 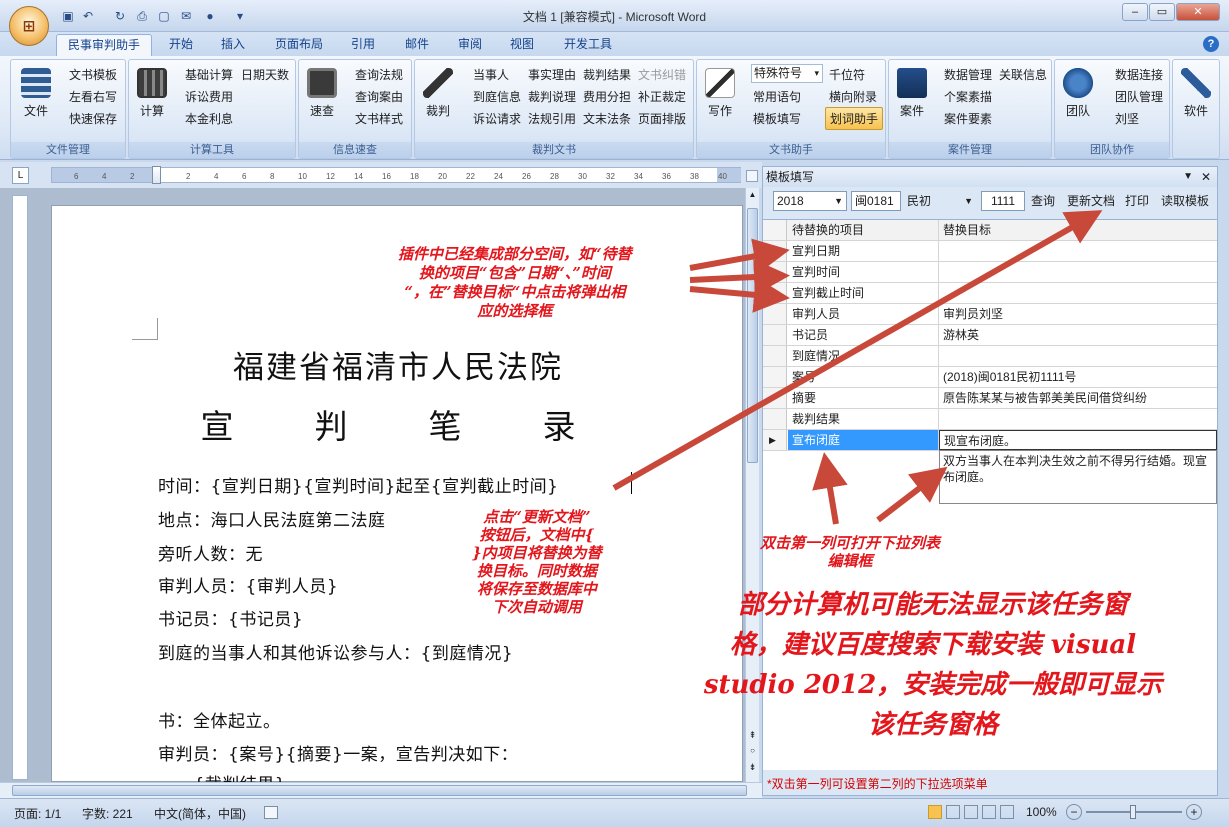 I want to click on next-page-icon: ⇟, so click(x=752, y=768).